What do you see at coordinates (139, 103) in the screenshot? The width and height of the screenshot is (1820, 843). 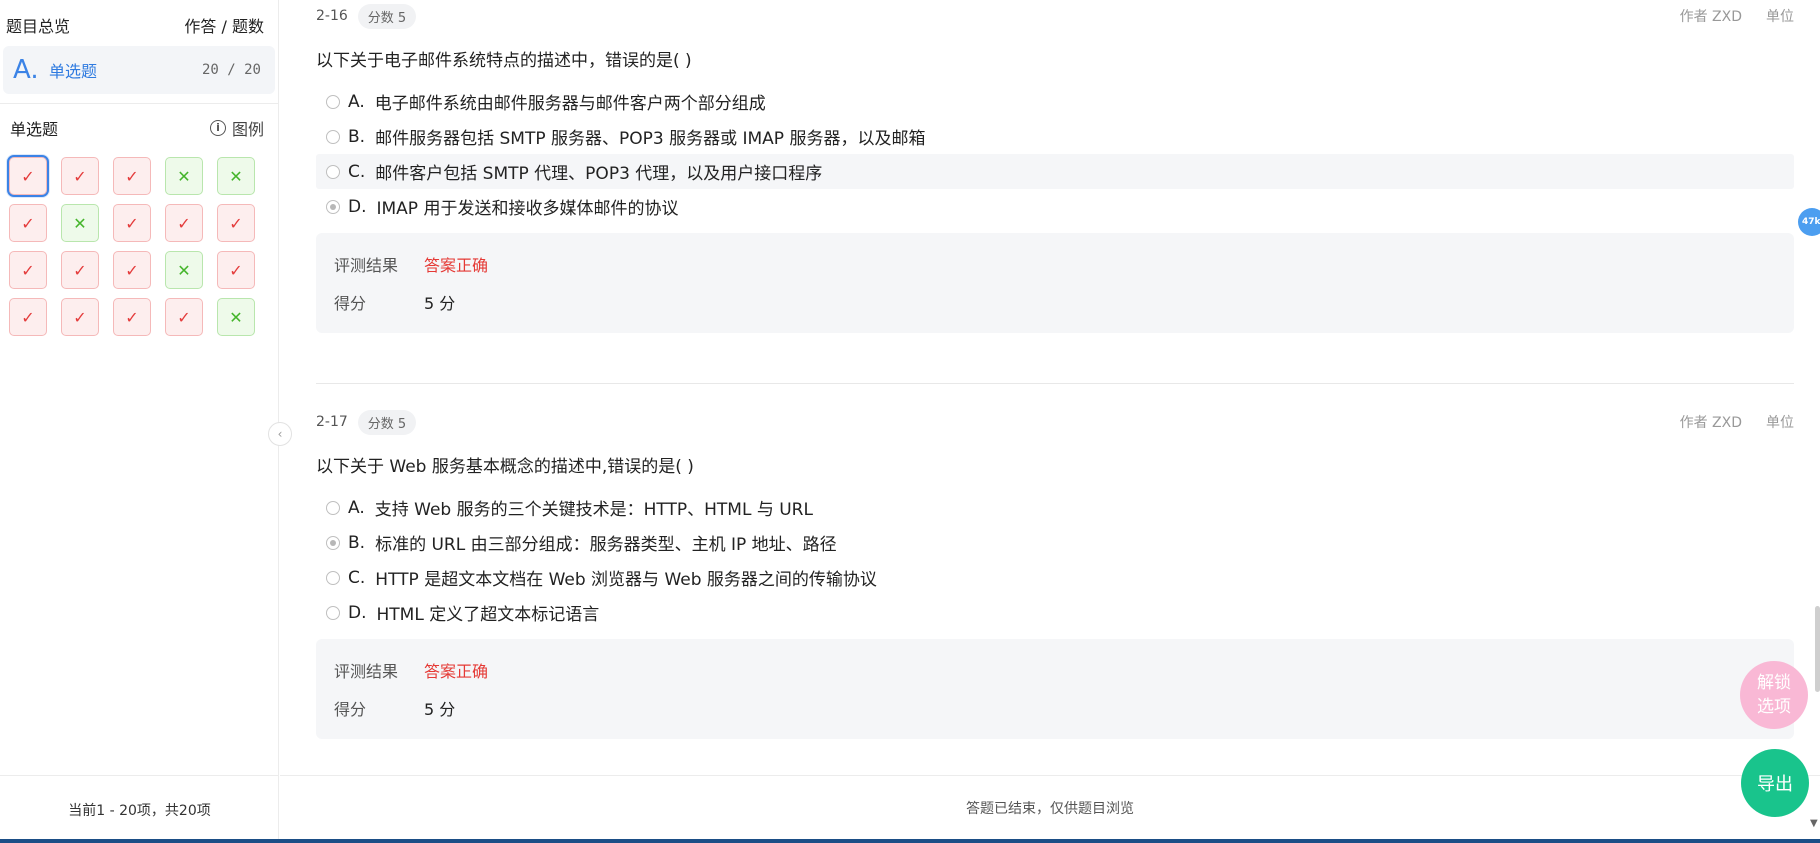 I see `sidebar-divider` at bounding box center [139, 103].